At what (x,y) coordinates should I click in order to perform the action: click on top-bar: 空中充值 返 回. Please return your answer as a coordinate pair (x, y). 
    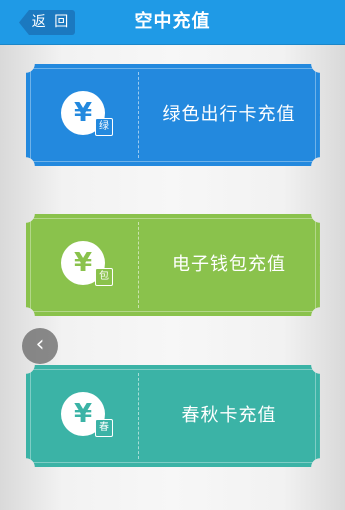
    Looking at the image, I should click on (172, 22).